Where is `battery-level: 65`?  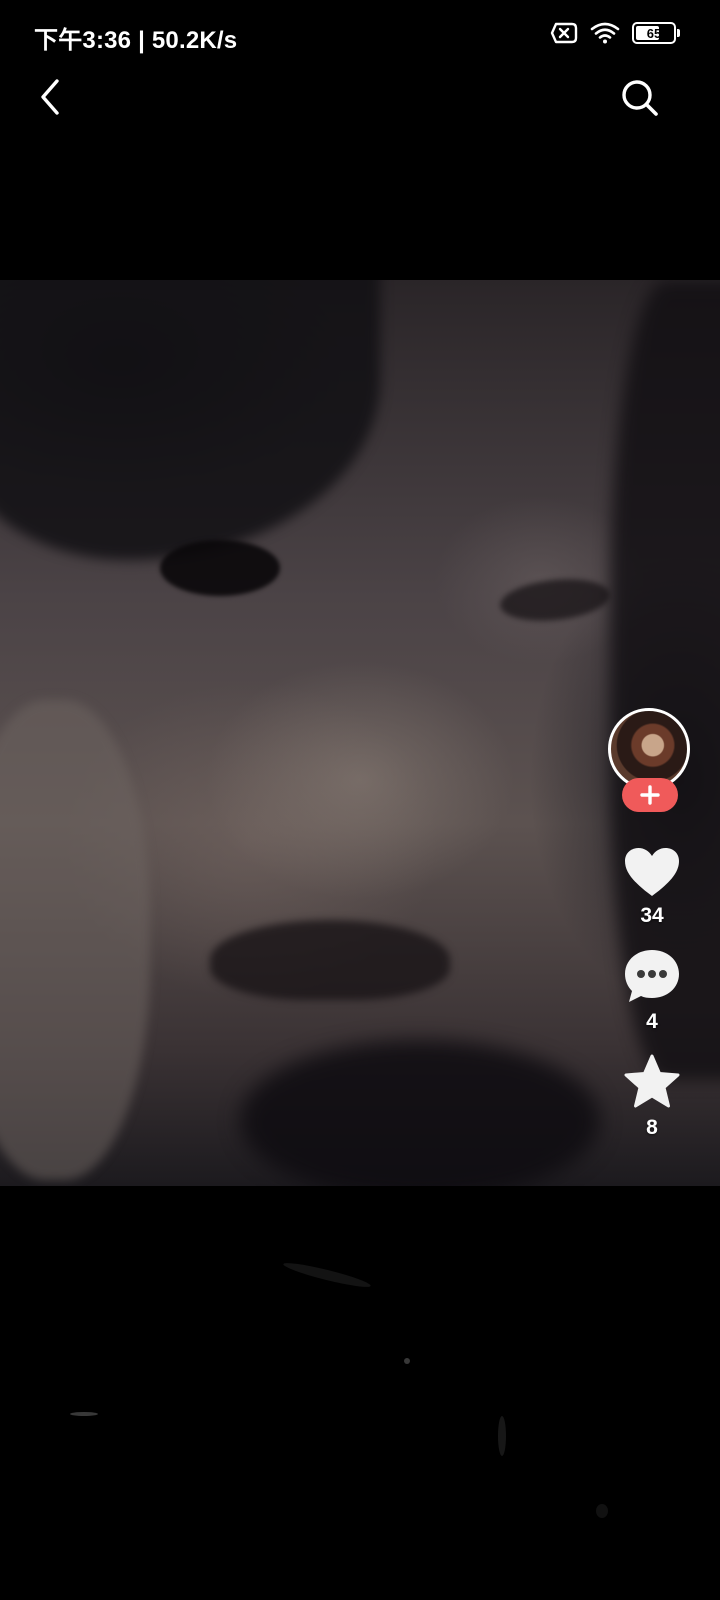 battery-level: 65 is located at coordinates (654, 33).